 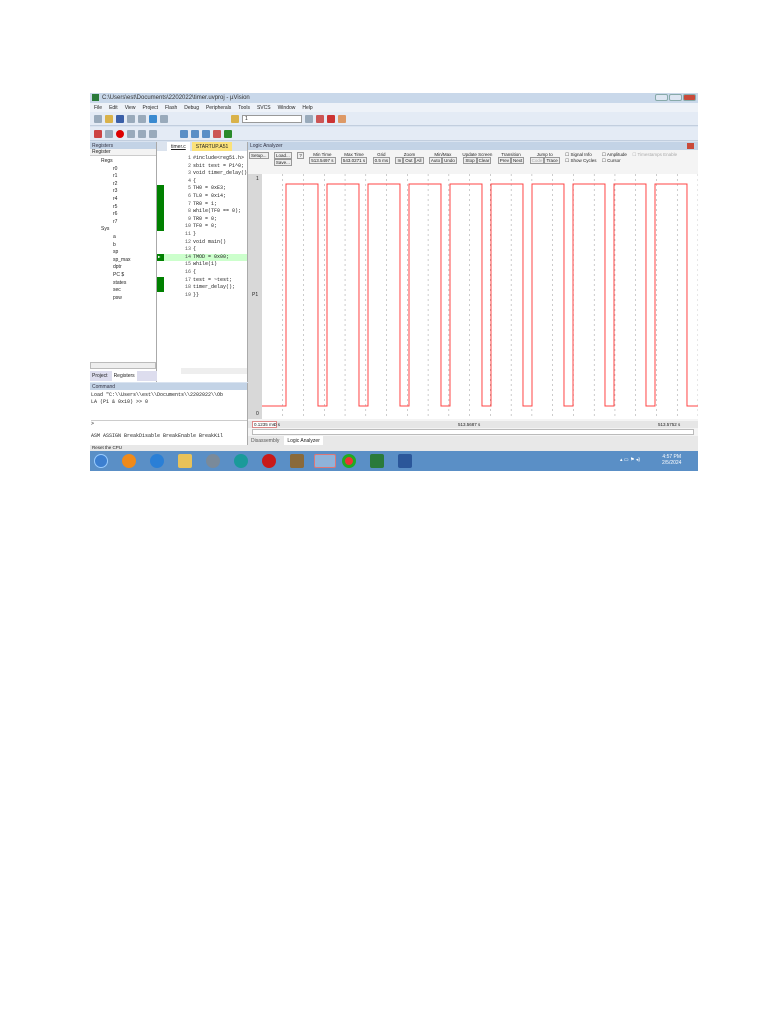 I want to click on register-item: r0, so click(x=124, y=170).